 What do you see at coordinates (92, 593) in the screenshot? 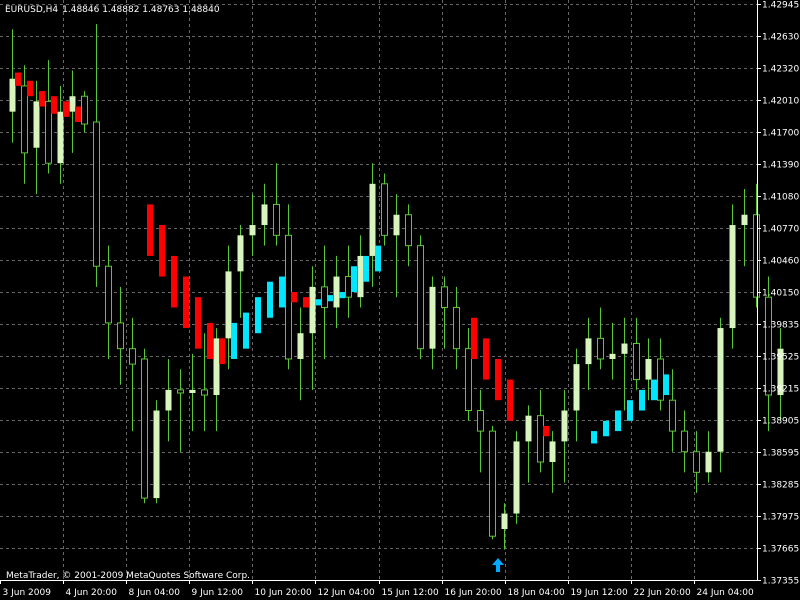
I see `x-tick-label: 4 Jun 20:00` at bounding box center [92, 593].